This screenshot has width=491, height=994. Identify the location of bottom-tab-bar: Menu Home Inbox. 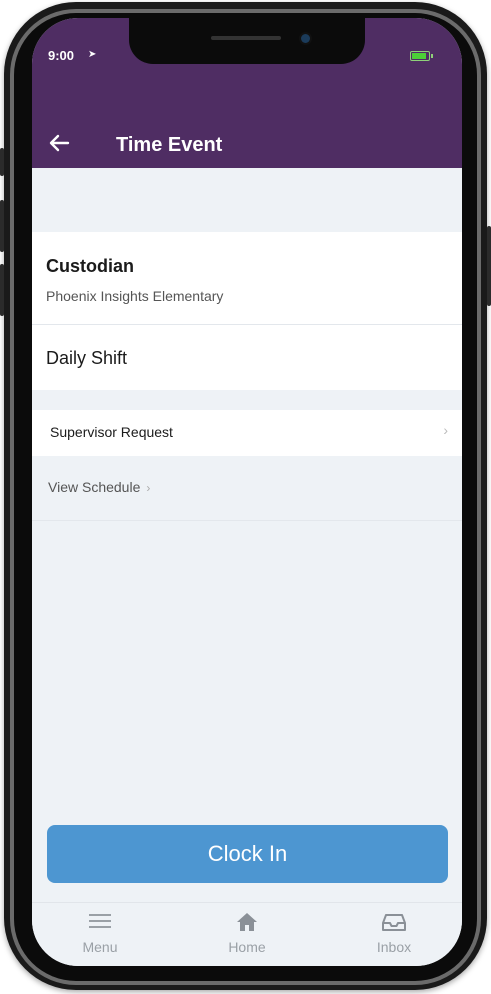
(247, 934).